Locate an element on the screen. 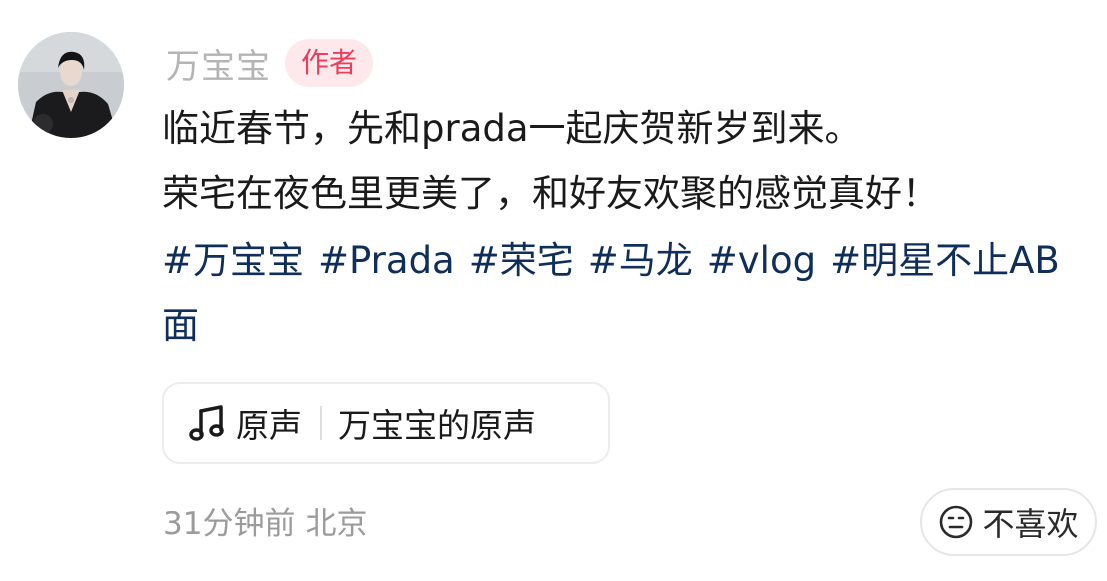 Image resolution: width=1107 pixels, height=581 pixels. hashtag-link: #vlog is located at coordinates (761, 260).